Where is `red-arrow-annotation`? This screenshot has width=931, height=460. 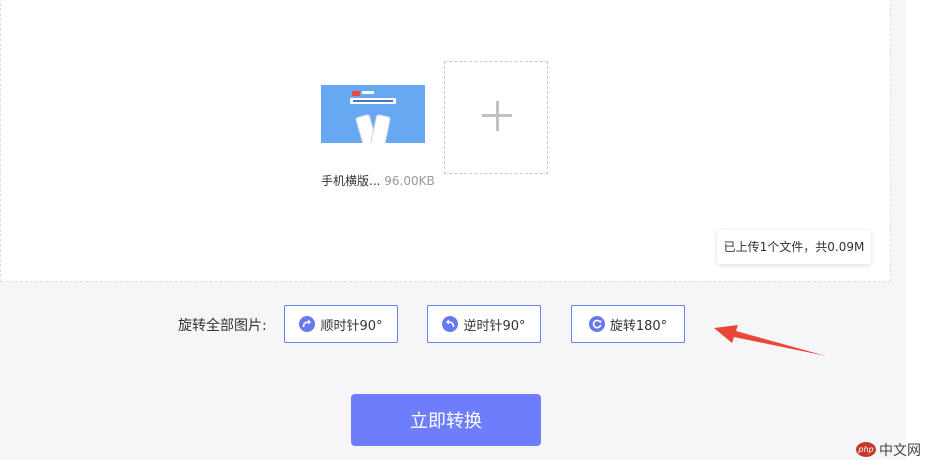
red-arrow-annotation is located at coordinates (770, 340).